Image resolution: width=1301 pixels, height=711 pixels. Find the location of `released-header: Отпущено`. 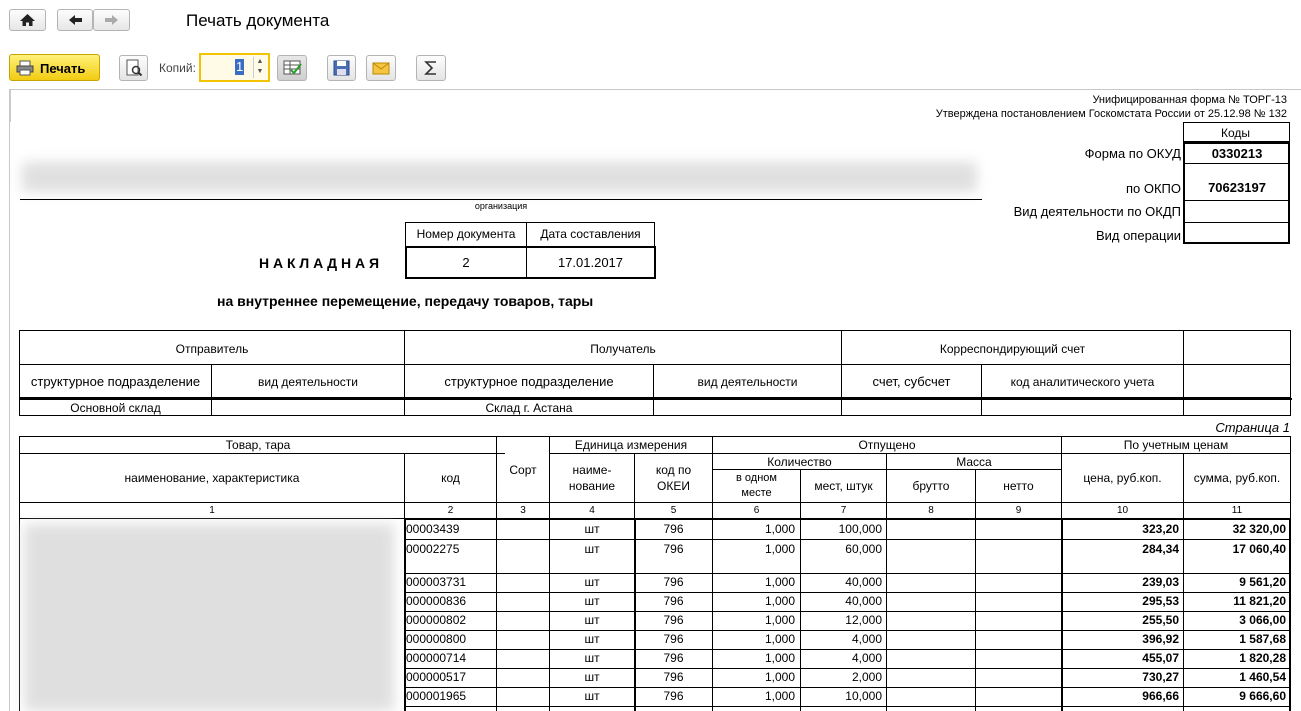

released-header: Отпущено is located at coordinates (887, 445).